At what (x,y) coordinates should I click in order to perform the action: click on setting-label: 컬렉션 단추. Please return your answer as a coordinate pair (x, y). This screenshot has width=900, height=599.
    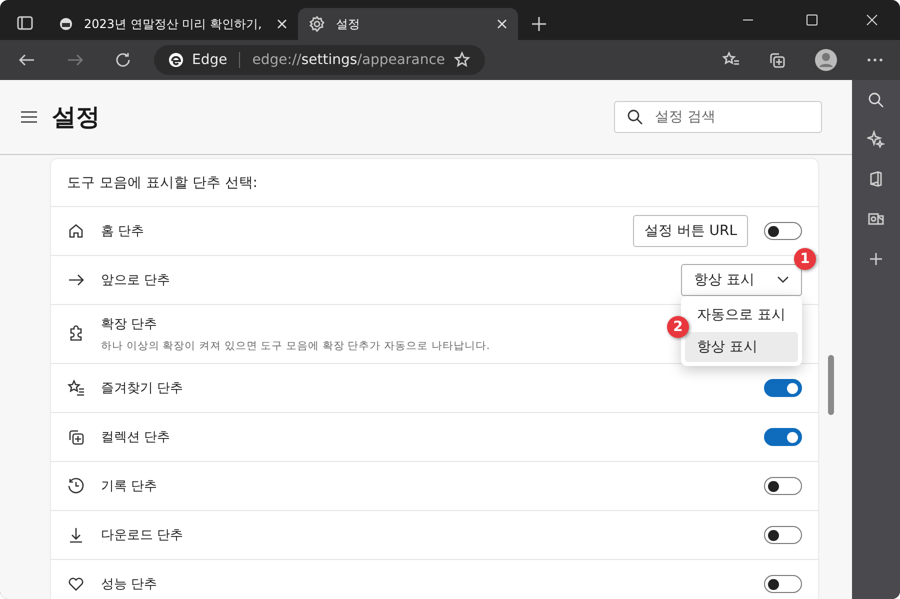
    Looking at the image, I should click on (135, 437).